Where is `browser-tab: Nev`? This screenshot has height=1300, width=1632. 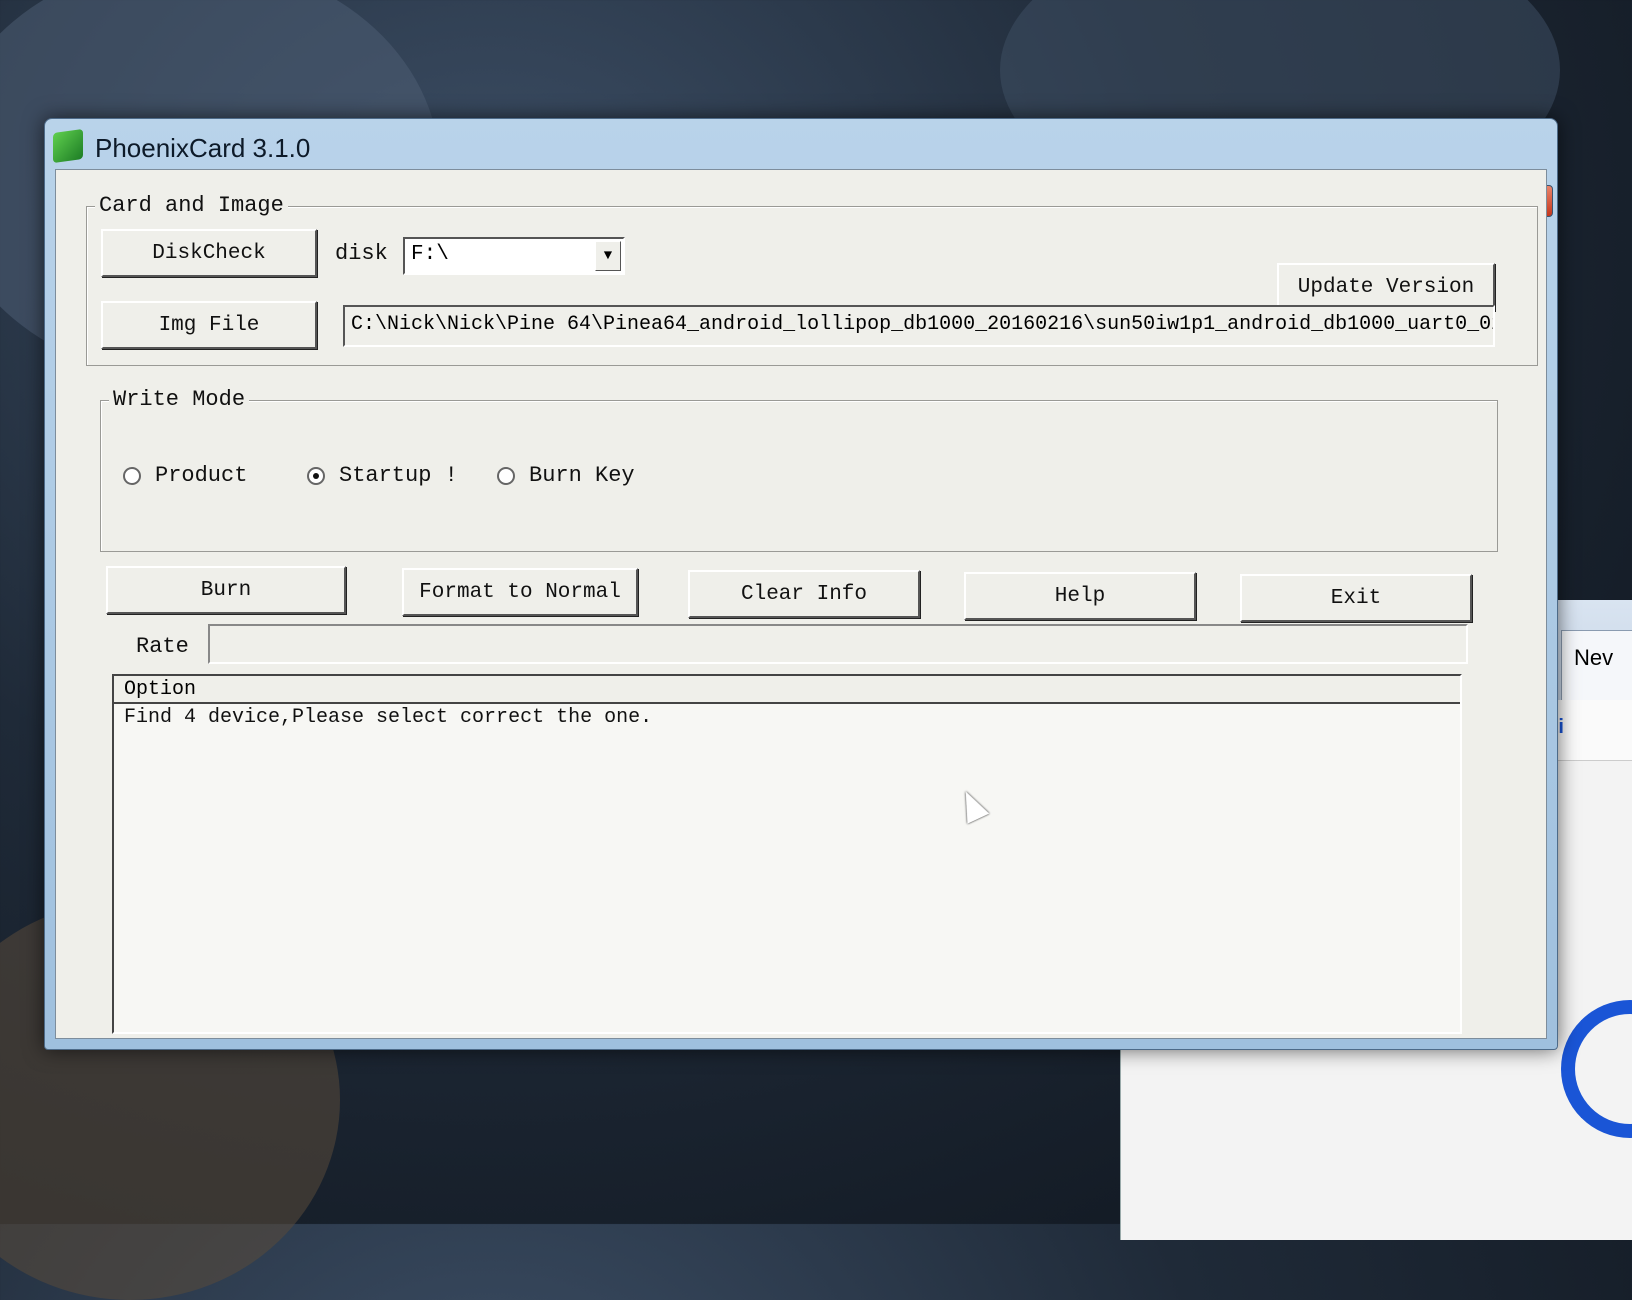
browser-tab: Nev is located at coordinates (1596, 665).